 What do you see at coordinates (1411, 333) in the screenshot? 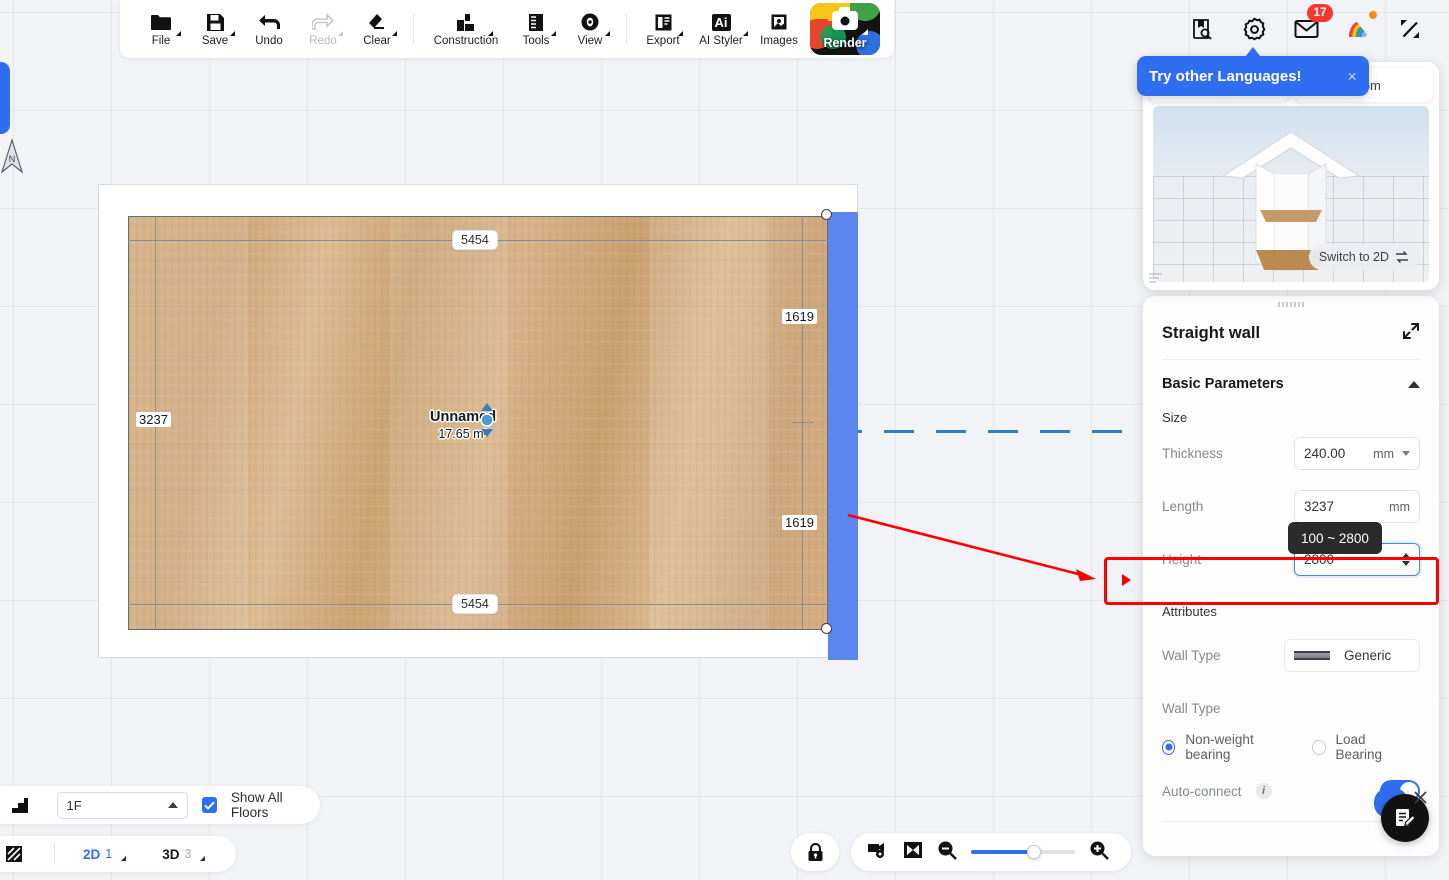
I see `expand-icon` at bounding box center [1411, 333].